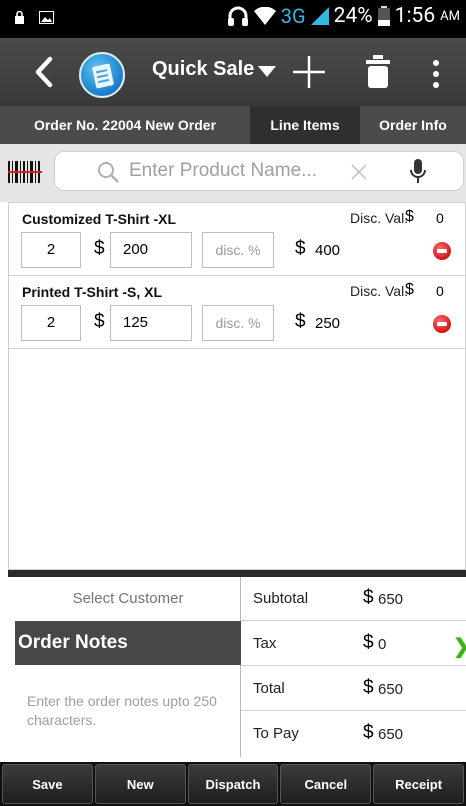 Image resolution: width=466 pixels, height=806 pixels. I want to click on dispatch-button: Dispatch, so click(233, 784).